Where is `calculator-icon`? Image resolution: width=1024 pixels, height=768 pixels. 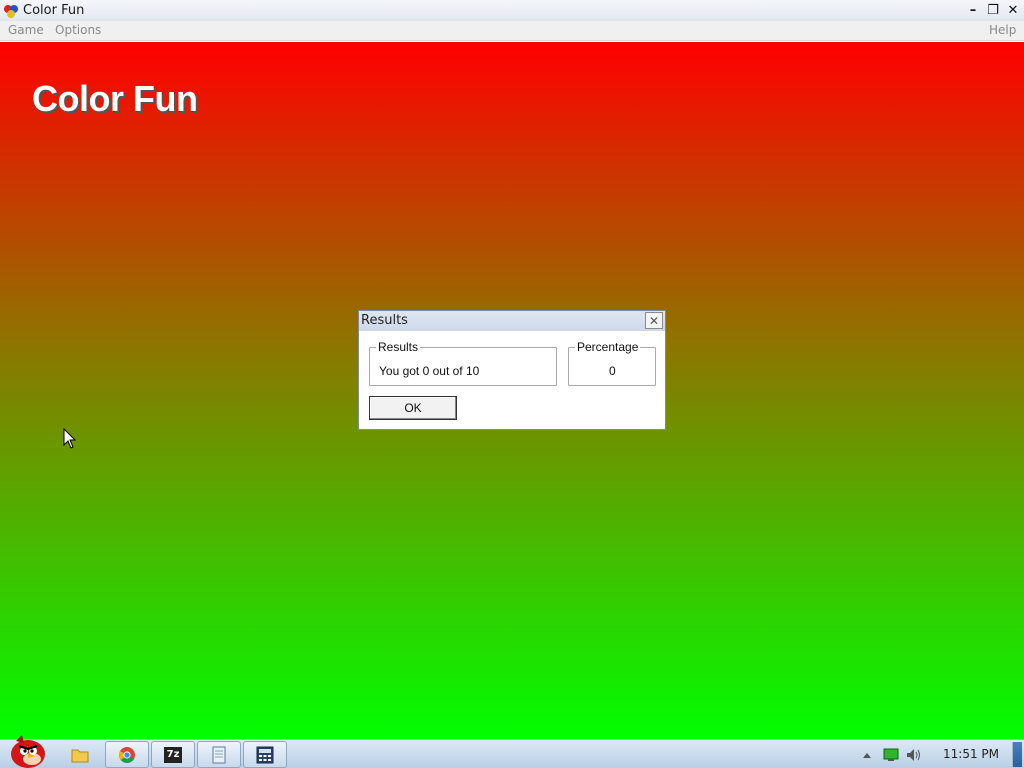
calculator-icon is located at coordinates (265, 754).